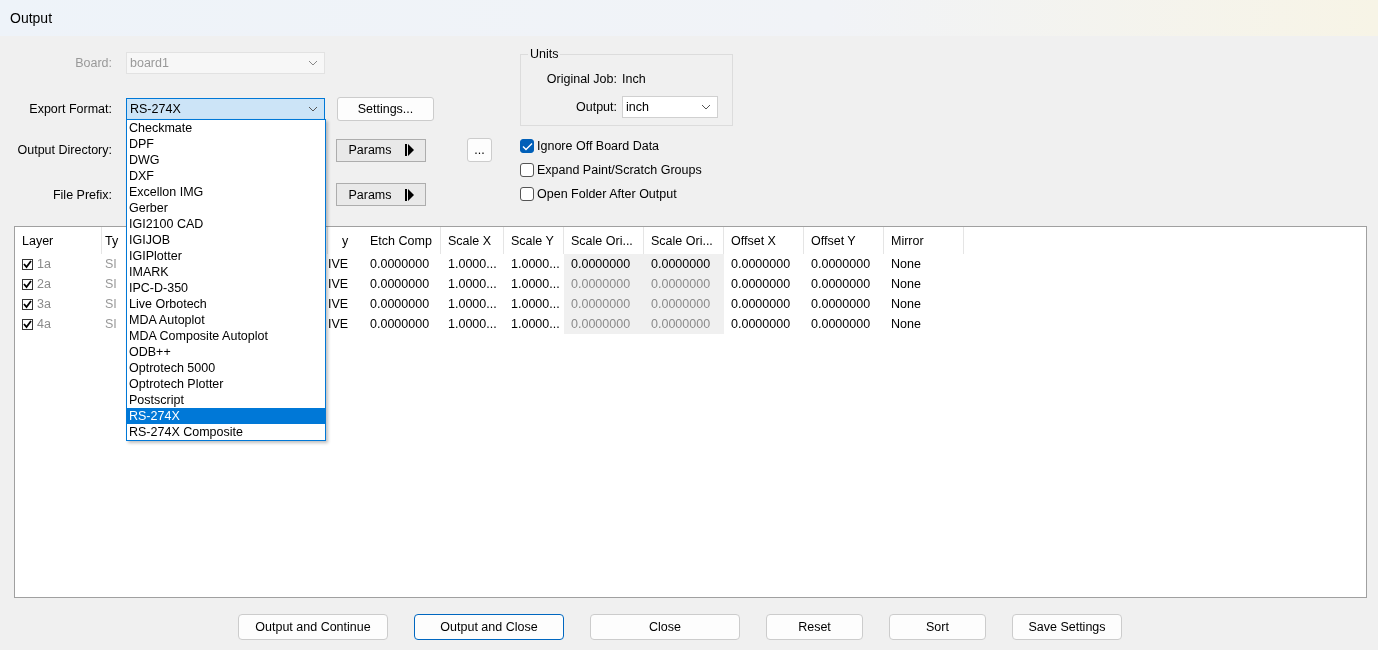 The image size is (1378, 650). What do you see at coordinates (544, 54) in the screenshot?
I see `units-title: Units` at bounding box center [544, 54].